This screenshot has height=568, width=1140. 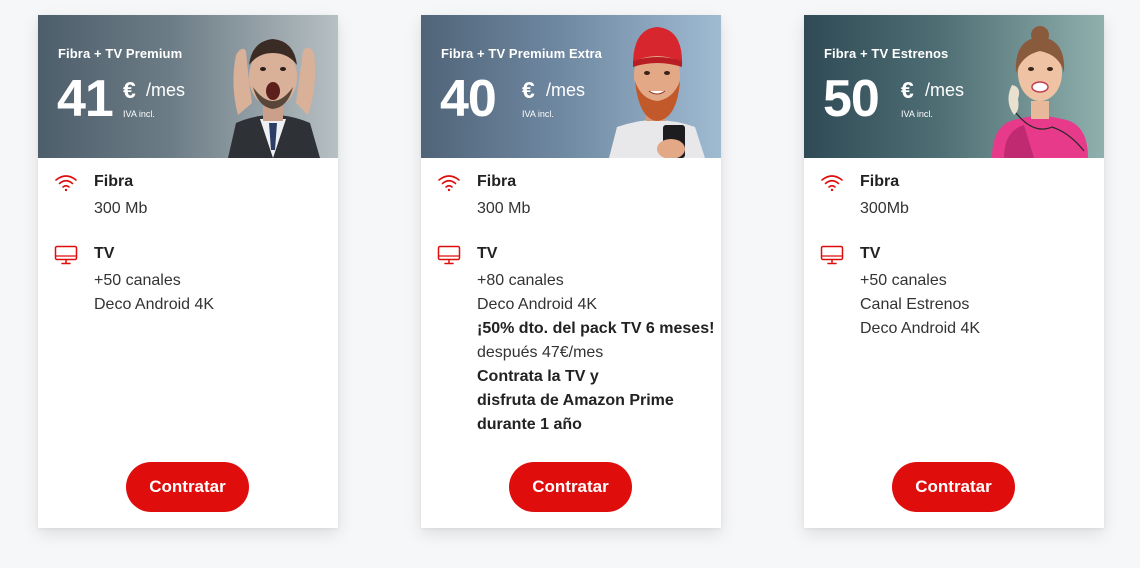 I want to click on plan-price: 40, so click(x=468, y=99).